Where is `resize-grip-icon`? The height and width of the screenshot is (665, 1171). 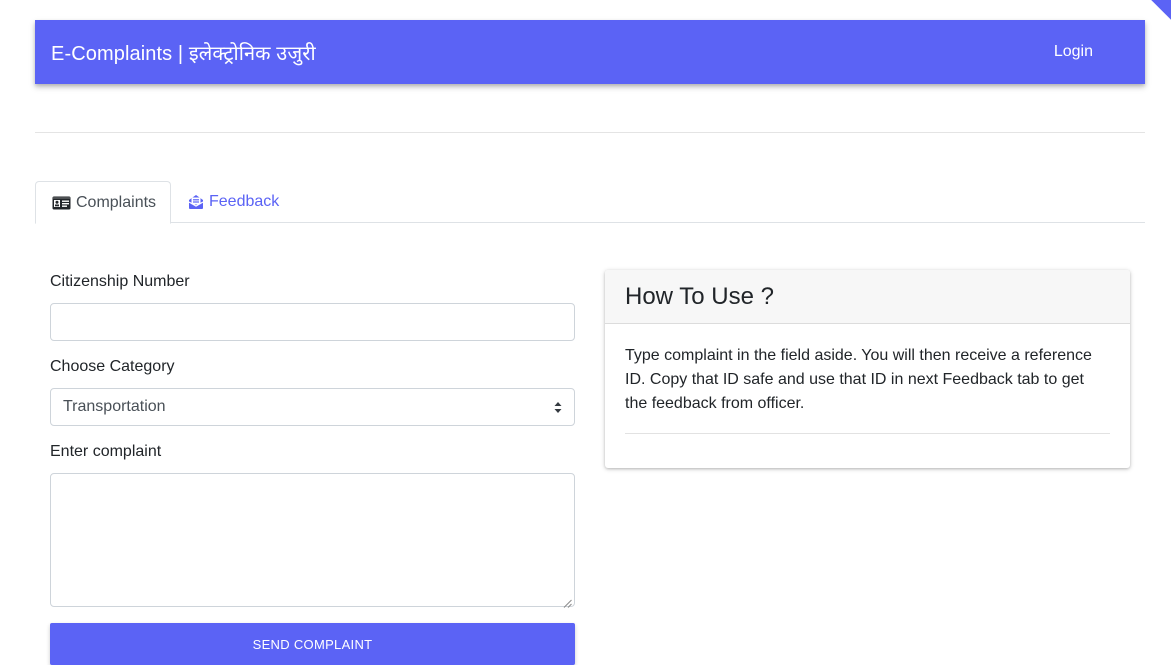 resize-grip-icon is located at coordinates (567, 601).